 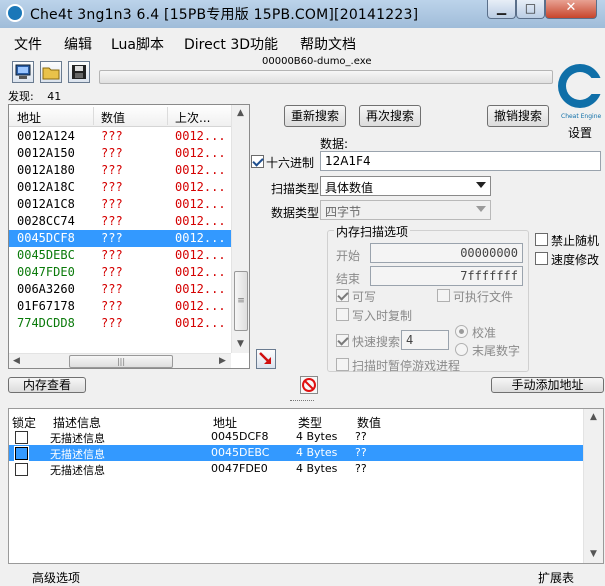 I want to click on cheat-table-vscrollbar: ▲ ▼, so click(x=593, y=486).